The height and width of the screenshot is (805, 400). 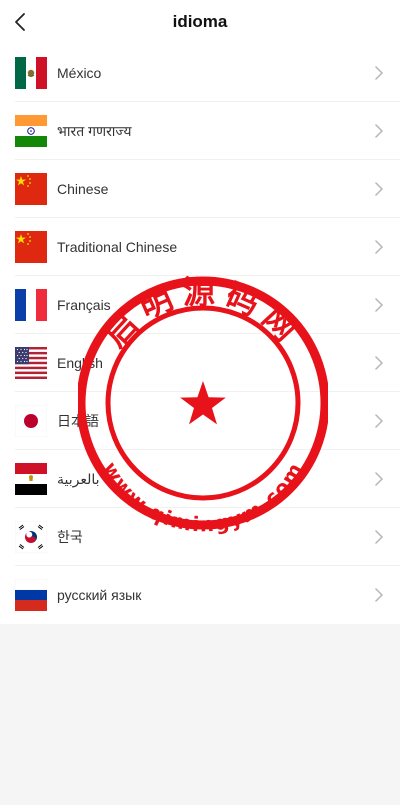 What do you see at coordinates (31, 131) in the screenshot?
I see `india-flag-icon` at bounding box center [31, 131].